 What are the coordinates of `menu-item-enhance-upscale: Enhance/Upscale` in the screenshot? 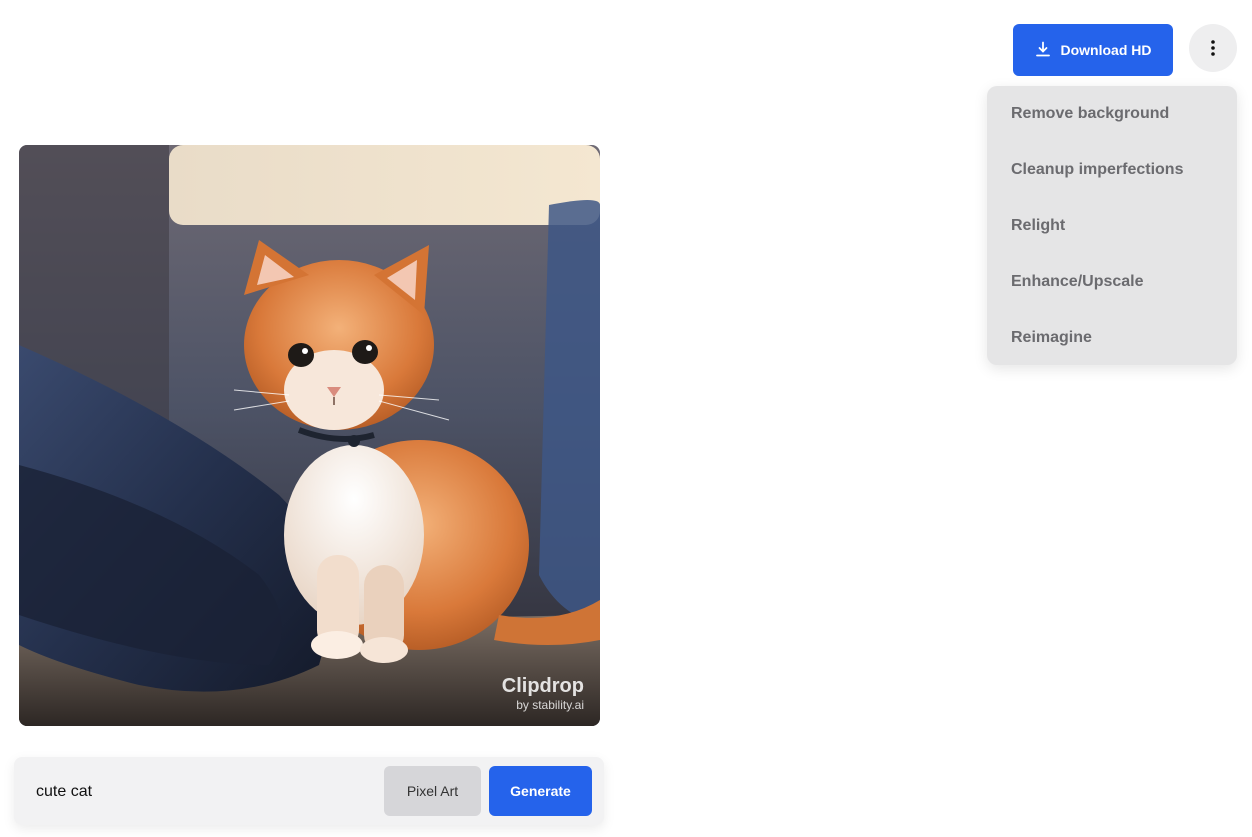 It's located at (1112, 282).